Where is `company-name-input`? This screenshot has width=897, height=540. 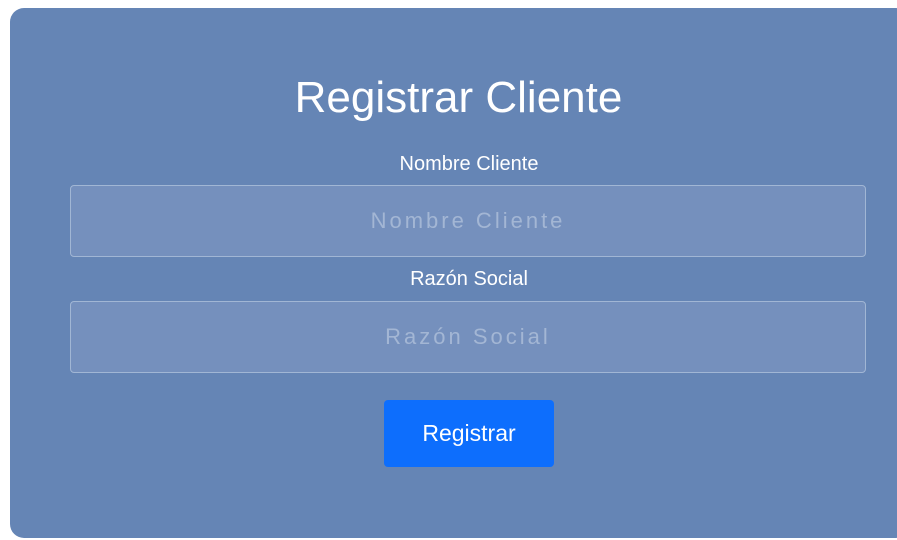 company-name-input is located at coordinates (468, 337).